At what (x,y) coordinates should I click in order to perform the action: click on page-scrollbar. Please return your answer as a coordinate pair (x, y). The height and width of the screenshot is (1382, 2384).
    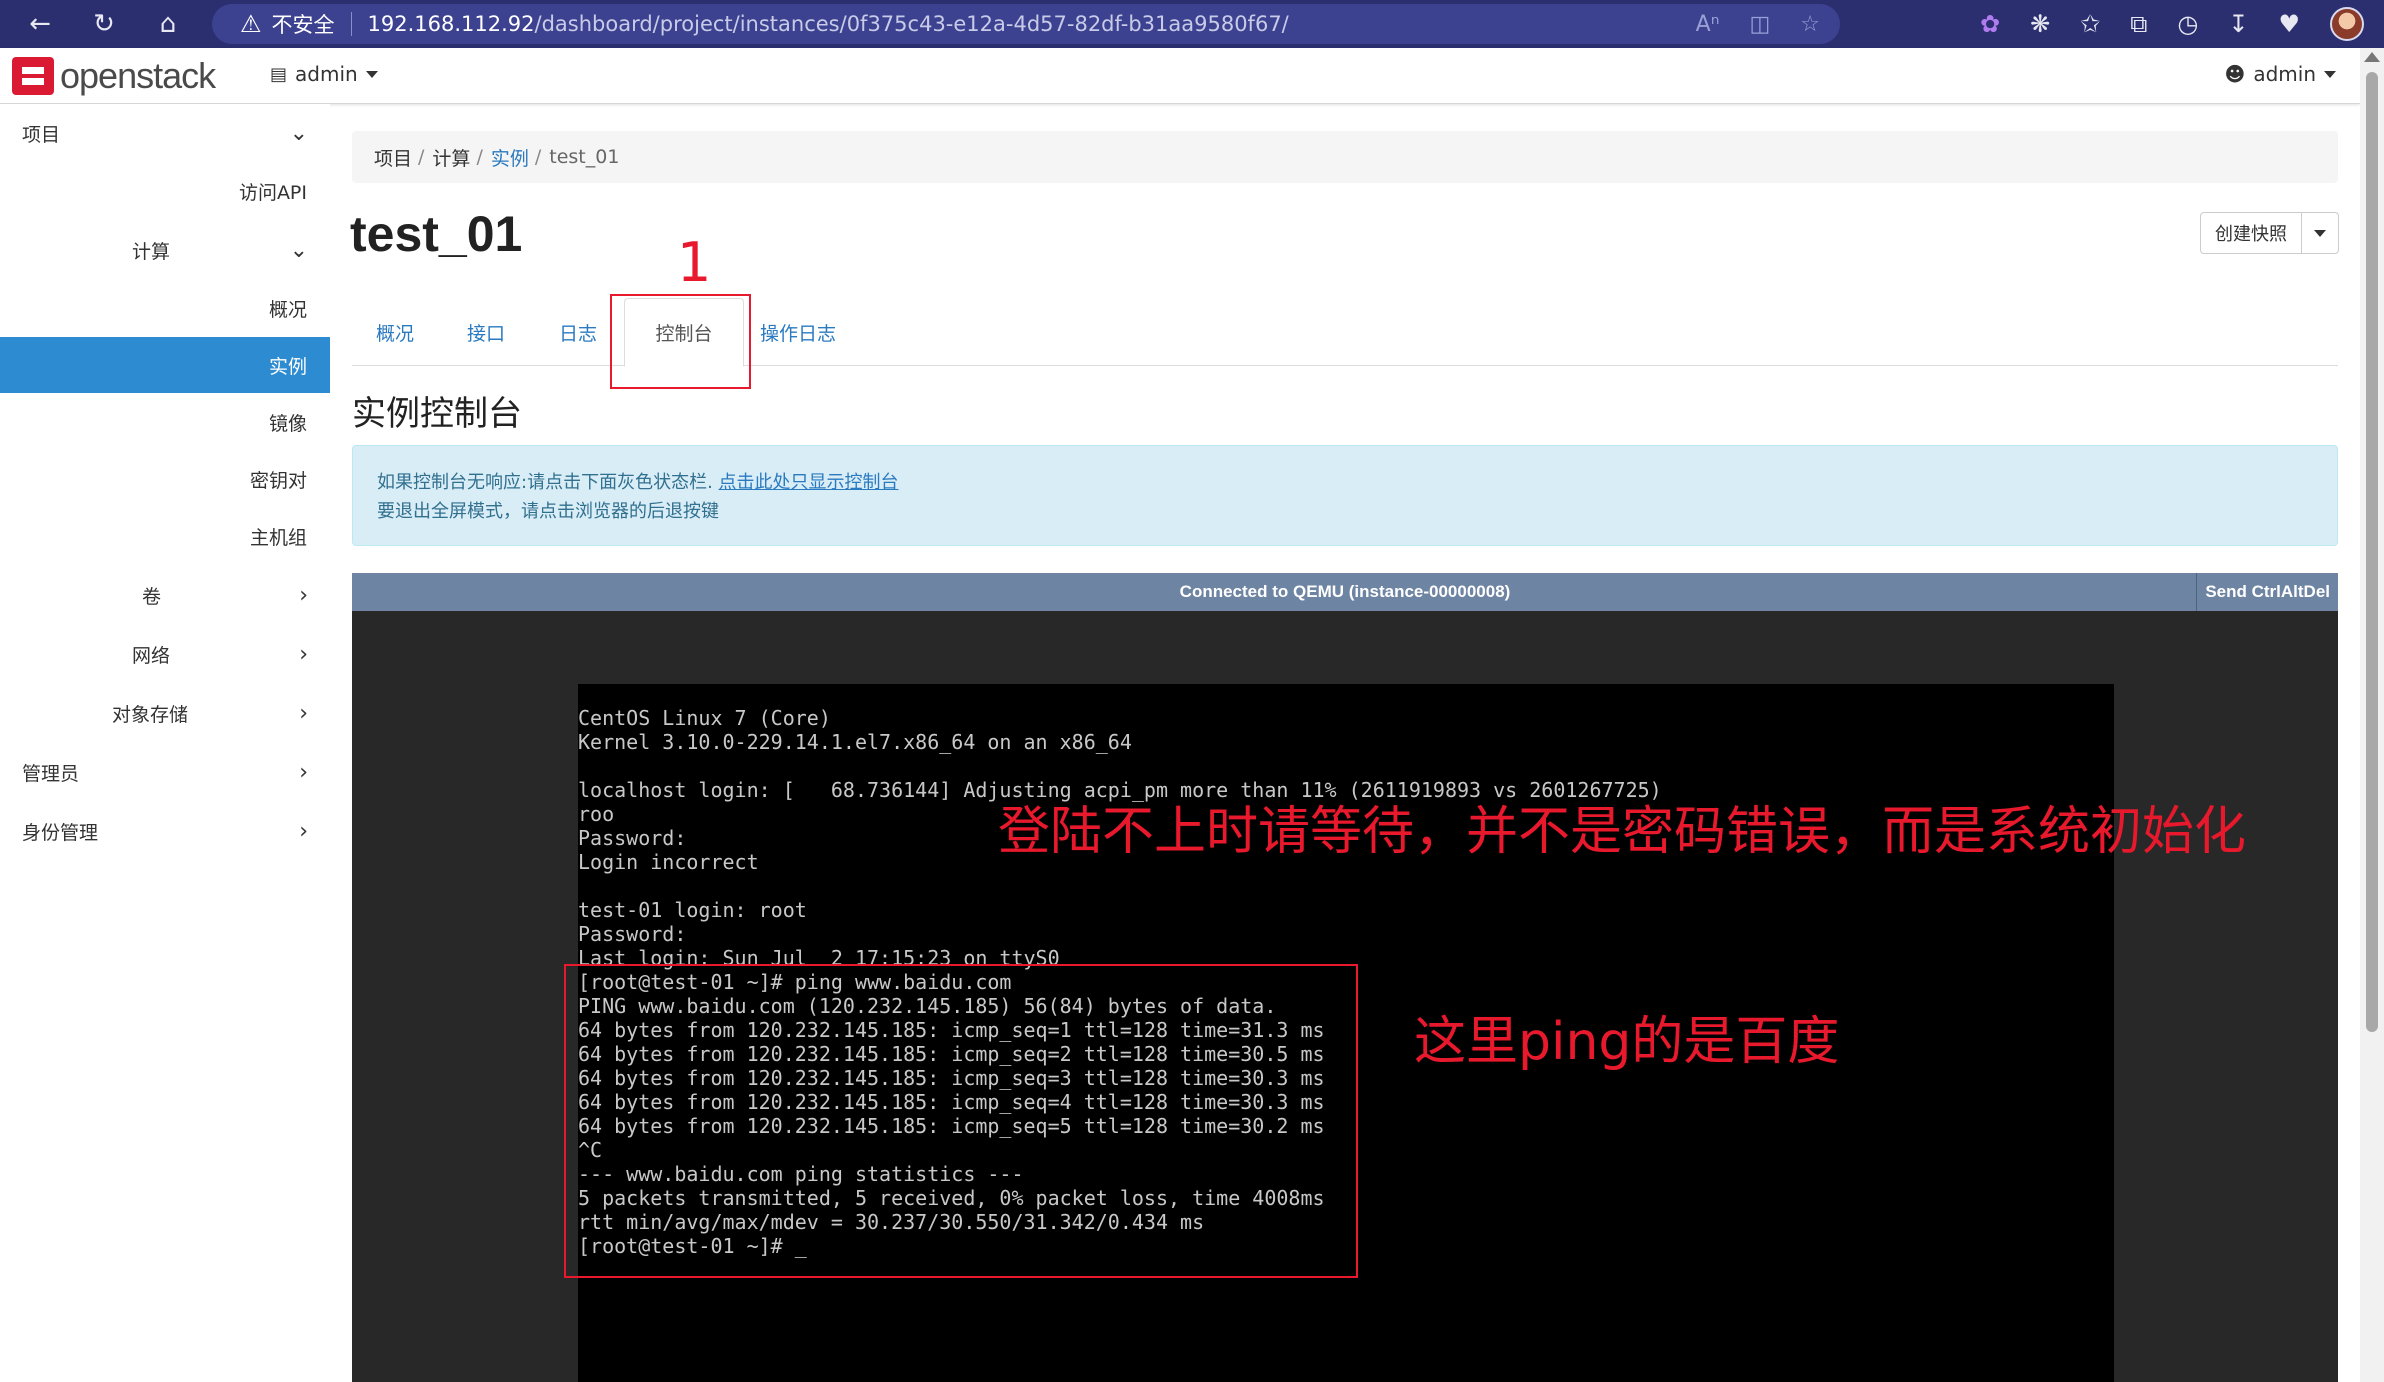
    Looking at the image, I should click on (2372, 715).